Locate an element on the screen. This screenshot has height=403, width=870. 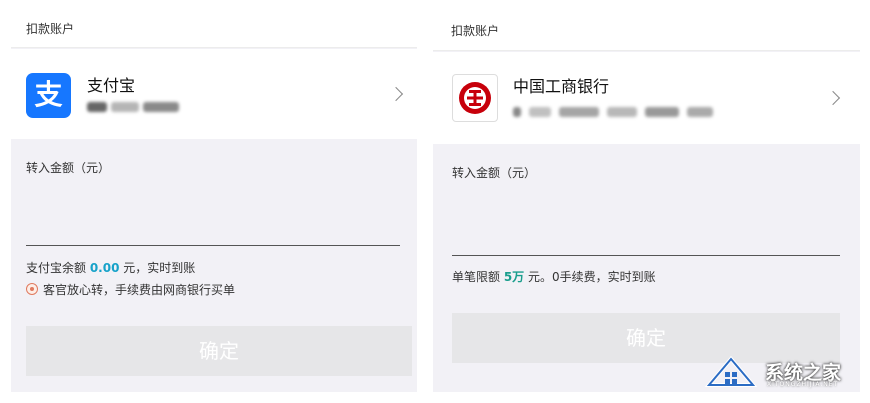
alipay-logo-char: 支 is located at coordinates (48, 94).